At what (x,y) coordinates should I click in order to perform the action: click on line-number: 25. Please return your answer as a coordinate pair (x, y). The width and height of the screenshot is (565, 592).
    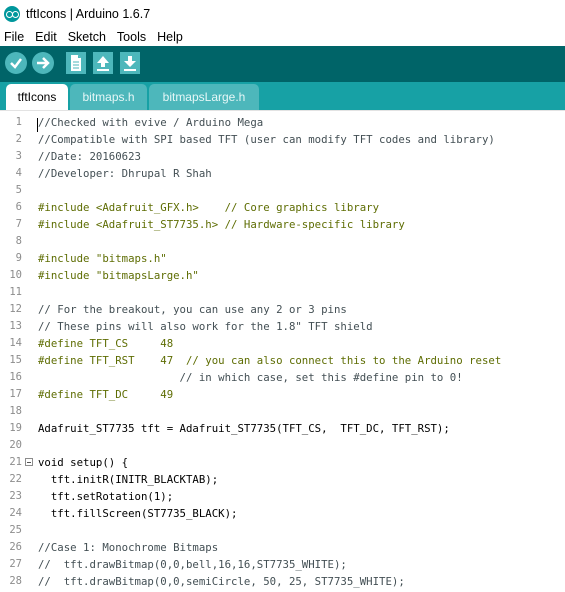
    Looking at the image, I should click on (15, 530).